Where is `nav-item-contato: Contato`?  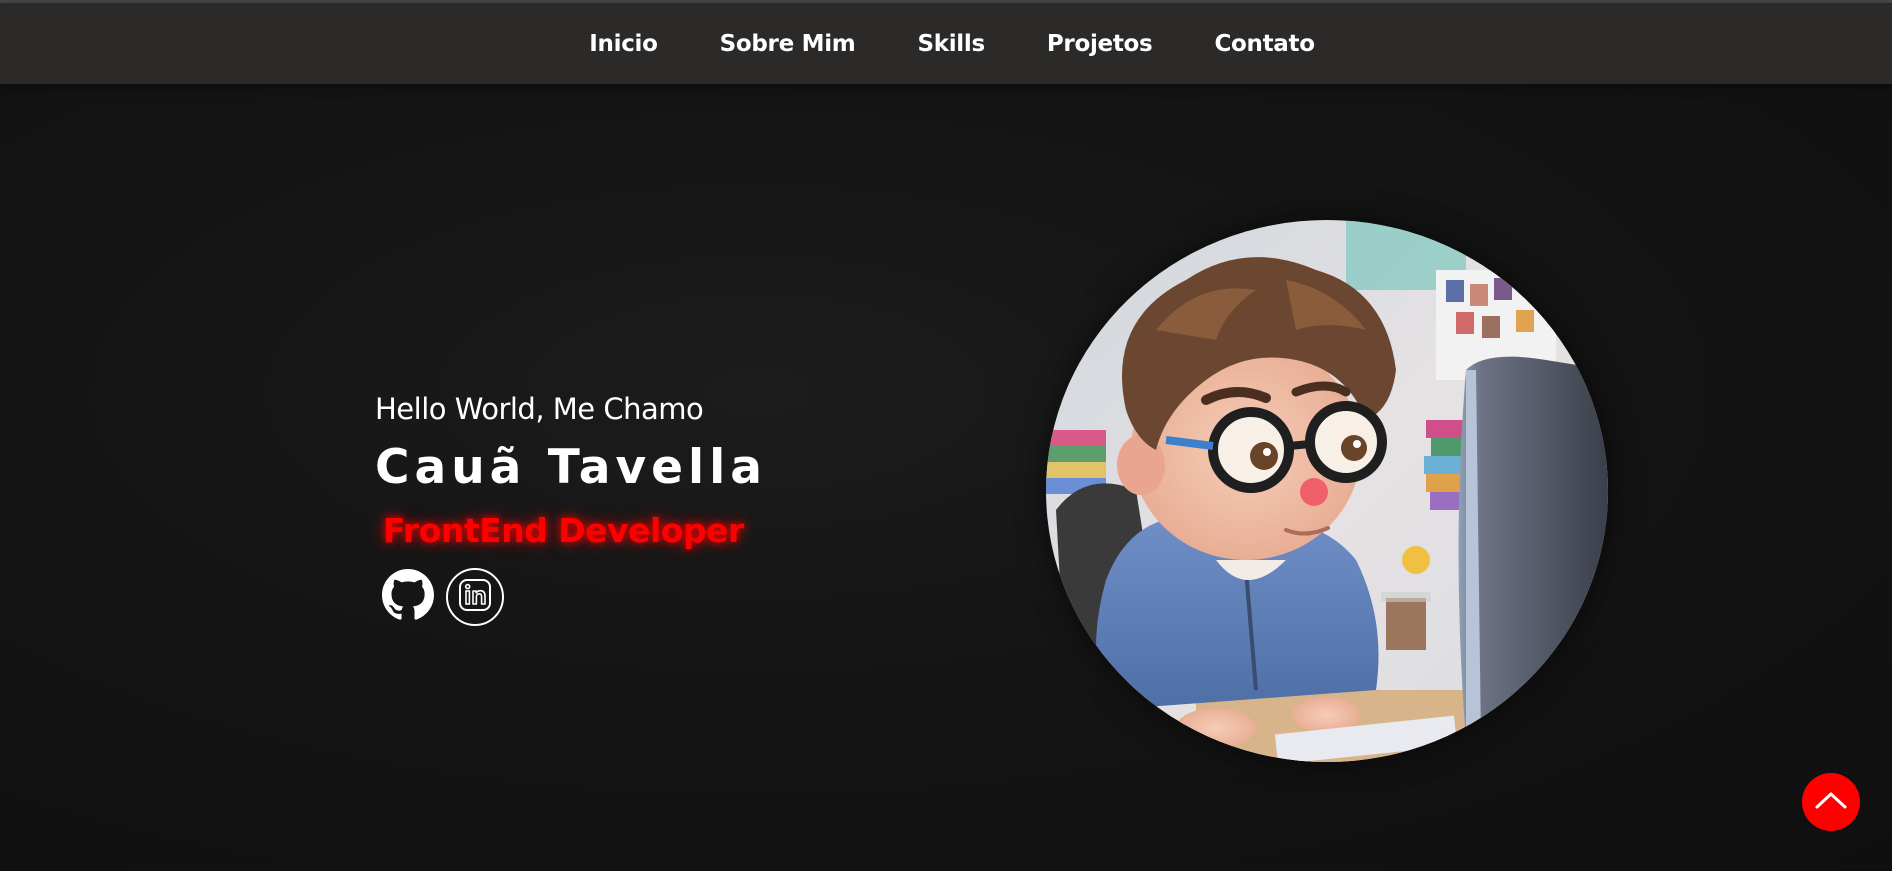 nav-item-contato: Contato is located at coordinates (1264, 44).